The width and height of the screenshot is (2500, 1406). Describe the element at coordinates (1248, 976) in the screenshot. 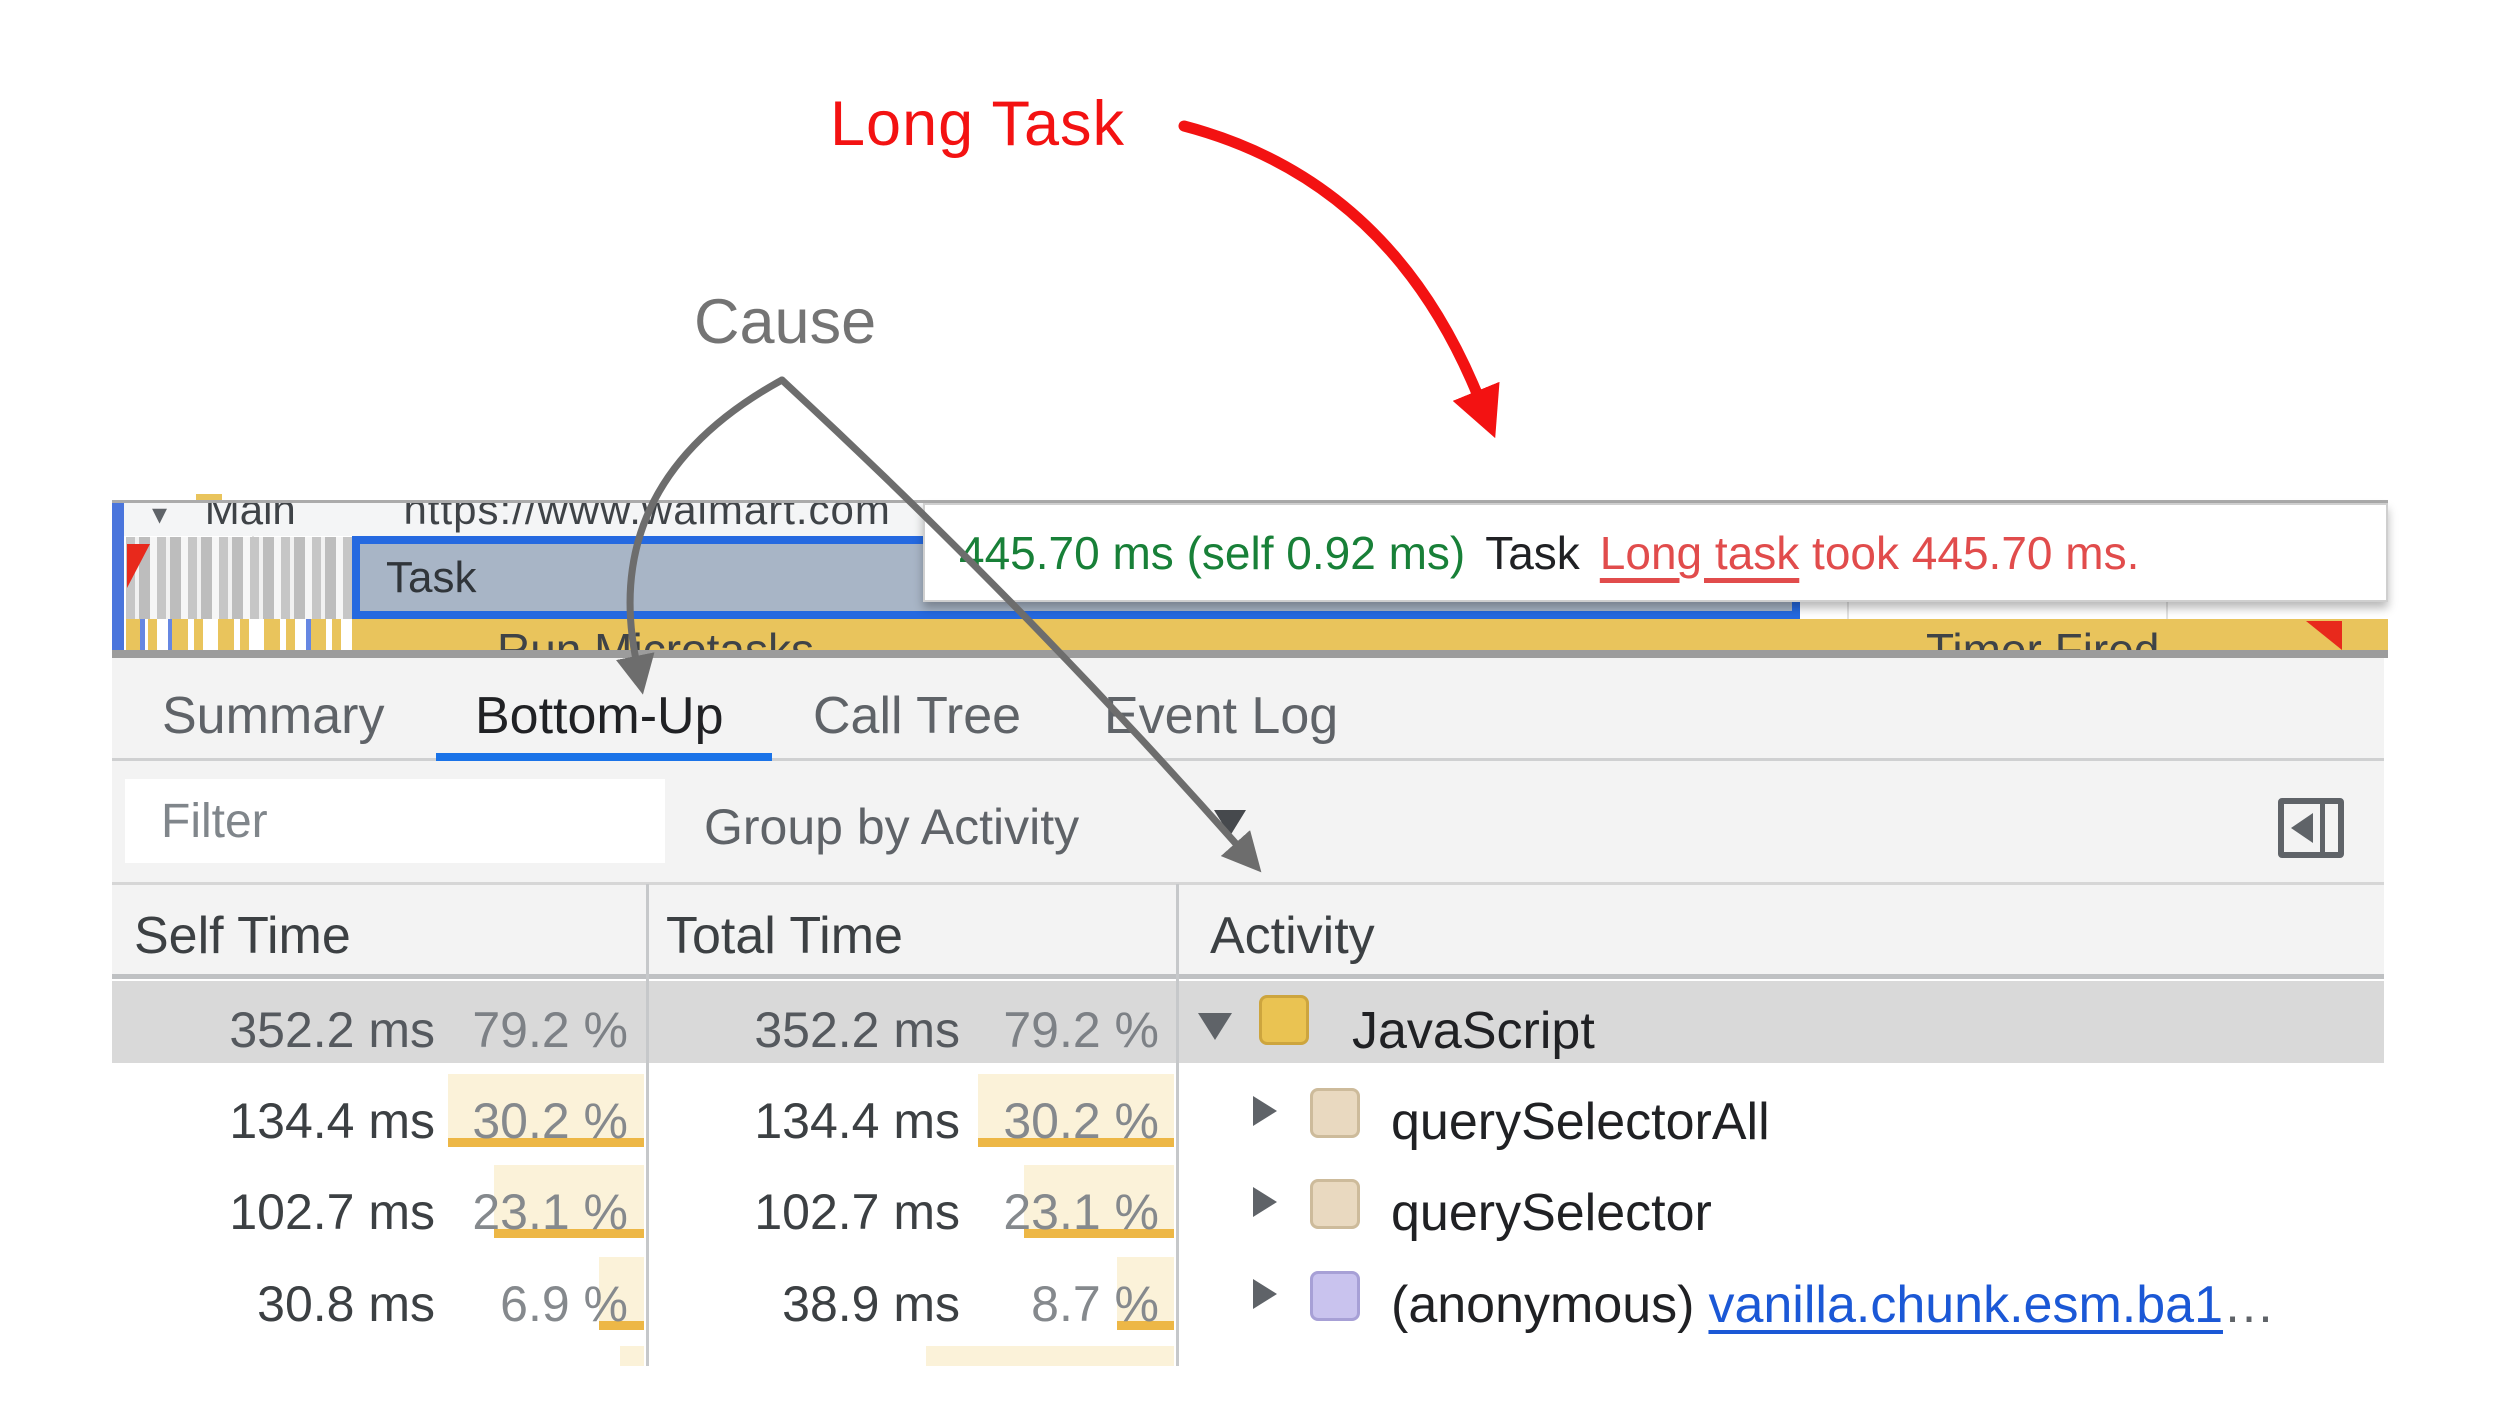

I see `header-border` at that location.